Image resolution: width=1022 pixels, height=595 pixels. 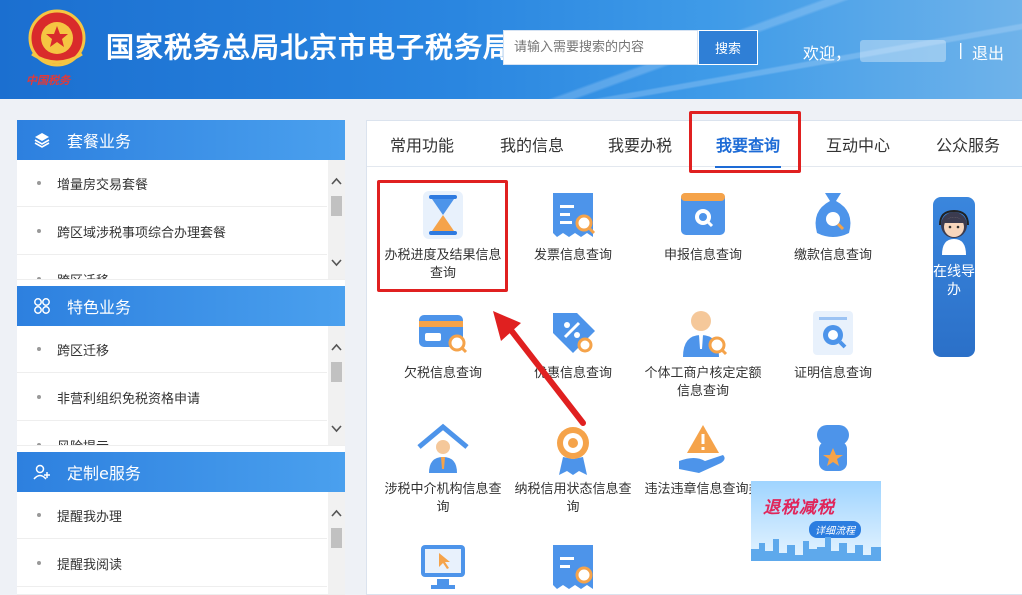 I want to click on list-item: 跨区域涉税事项综合办理套餐, so click(x=172, y=231).